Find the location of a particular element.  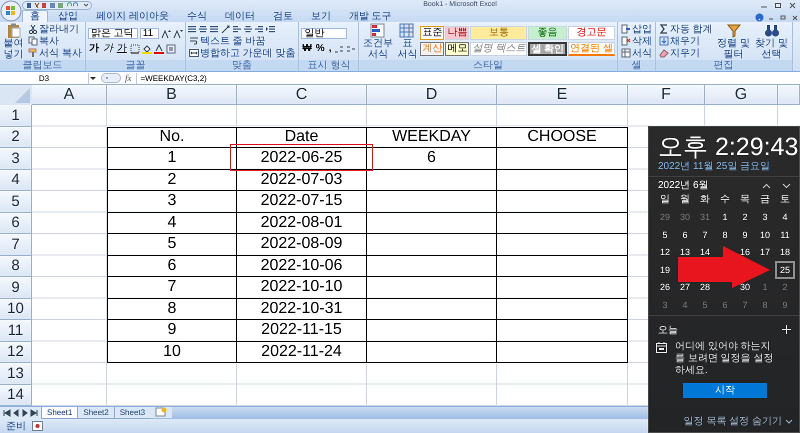

calendar-day: 14 is located at coordinates (705, 252).